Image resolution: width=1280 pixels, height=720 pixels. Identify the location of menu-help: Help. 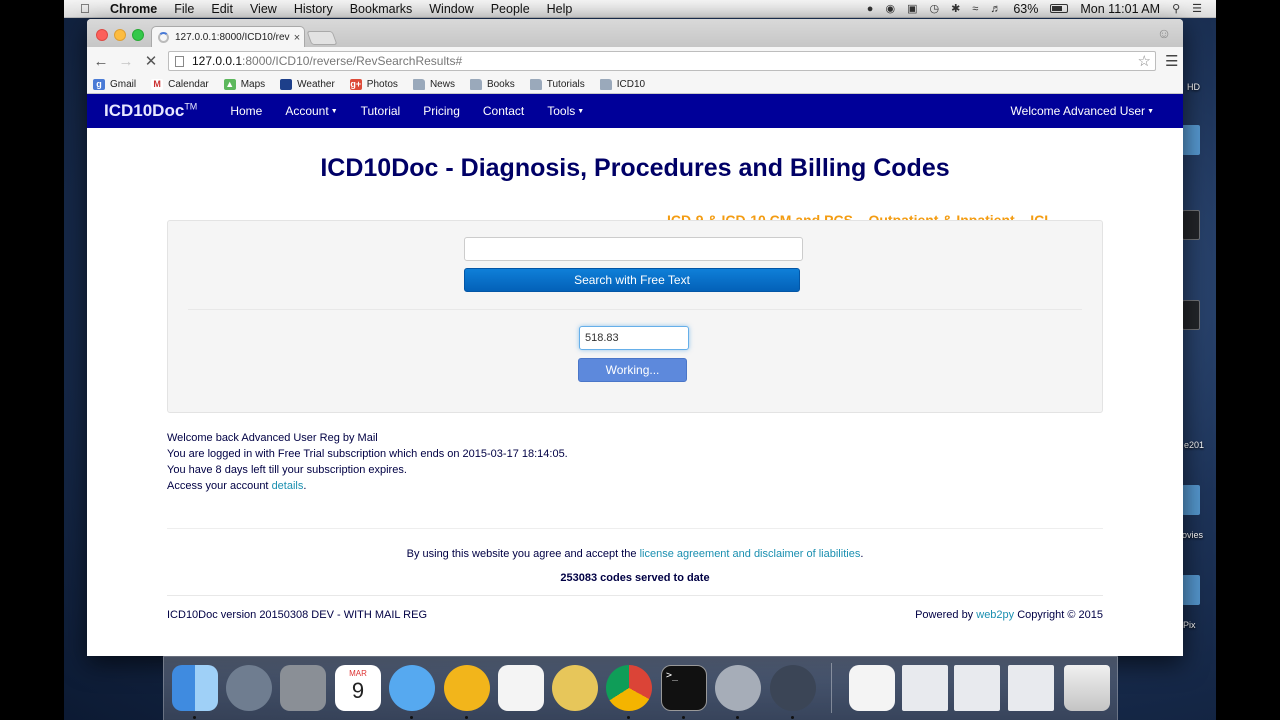
(560, 9).